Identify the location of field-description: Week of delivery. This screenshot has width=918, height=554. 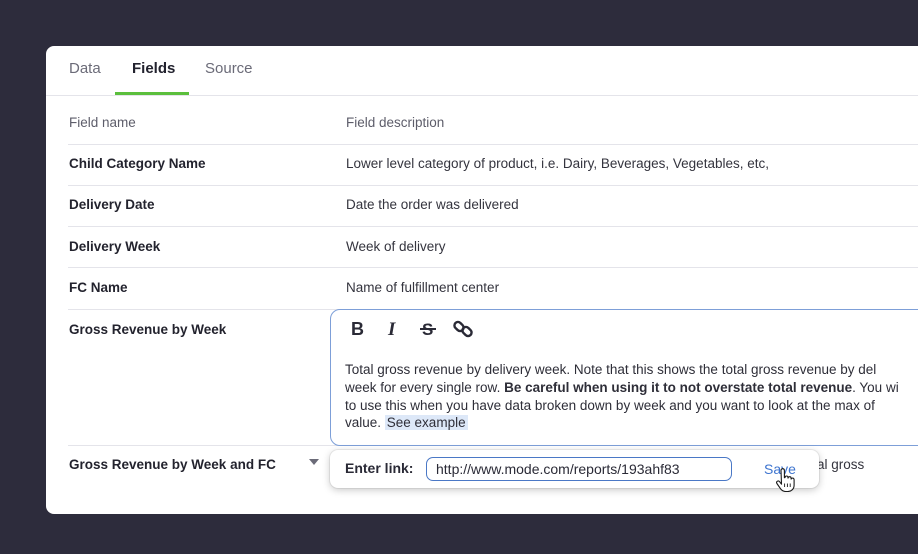
(396, 246).